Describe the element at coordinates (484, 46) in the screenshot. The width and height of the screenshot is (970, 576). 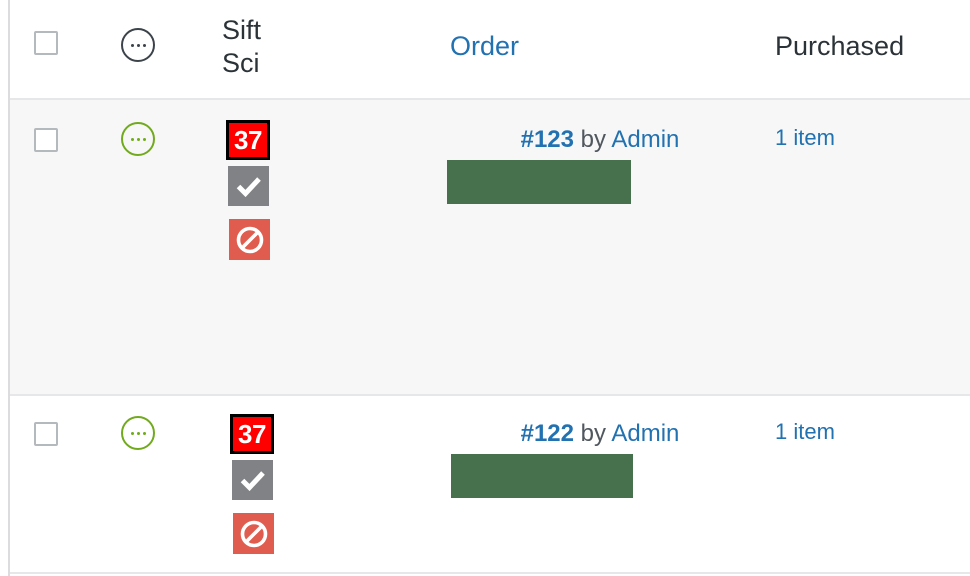
I see `header-order-cell: Order` at that location.